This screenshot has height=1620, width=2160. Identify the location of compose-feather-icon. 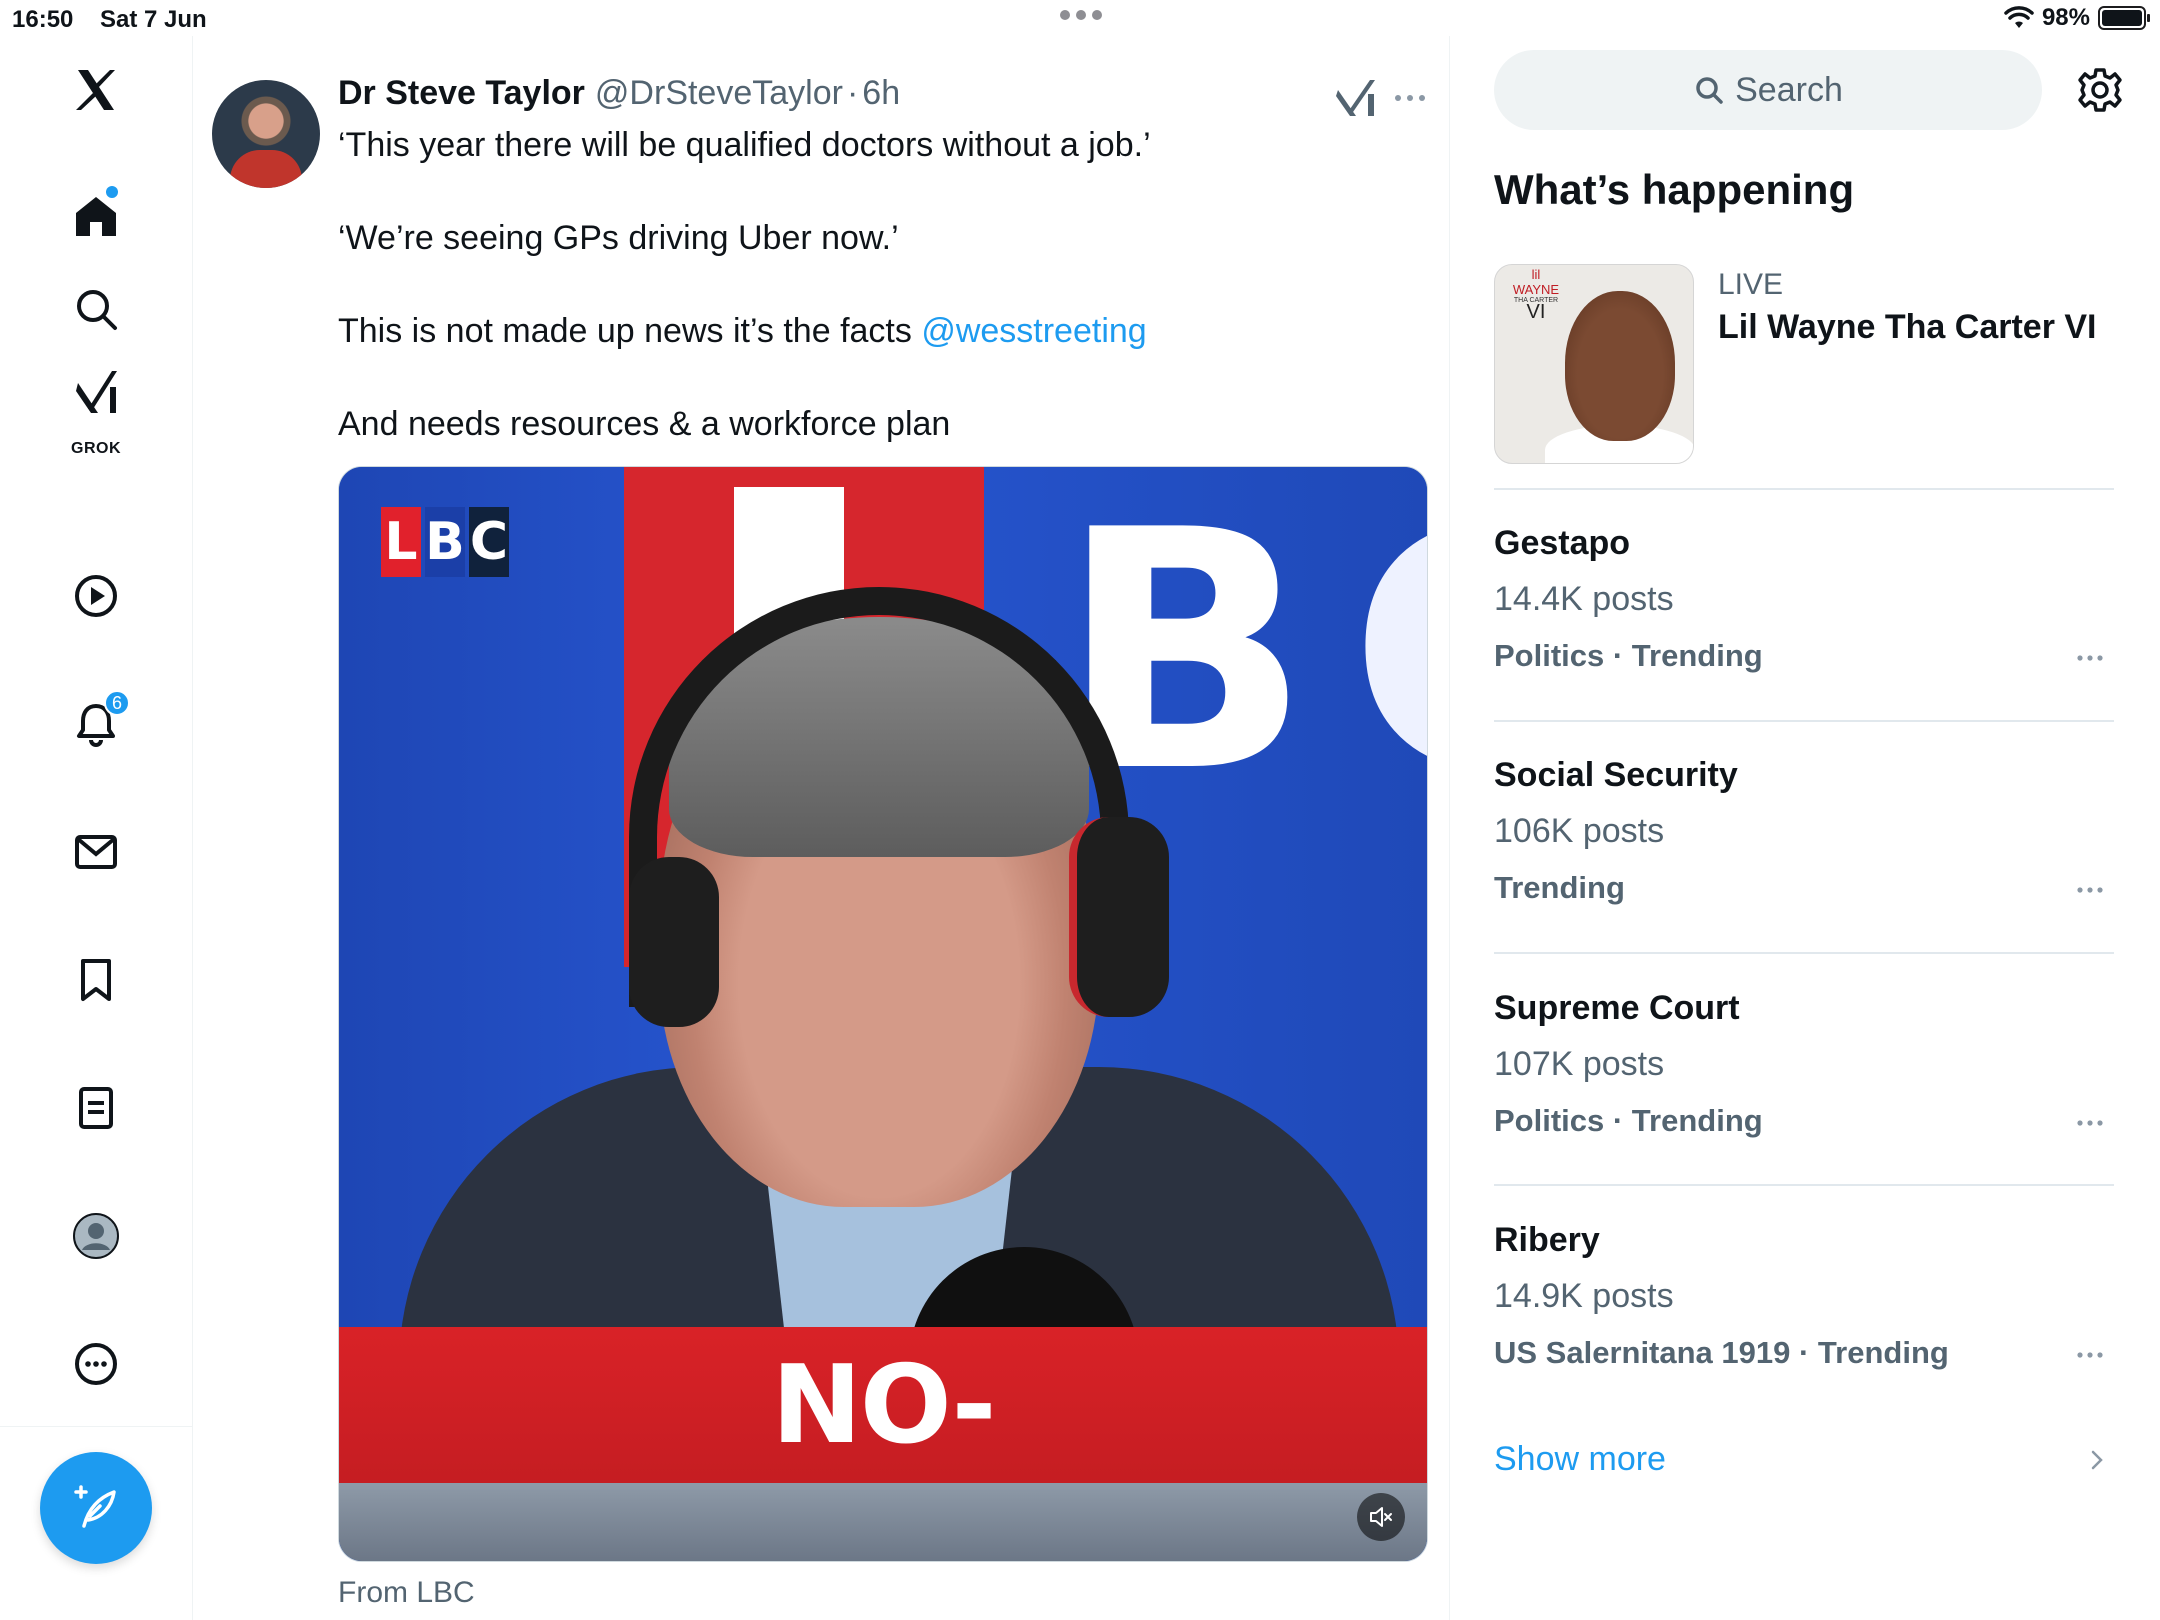
(95, 1506).